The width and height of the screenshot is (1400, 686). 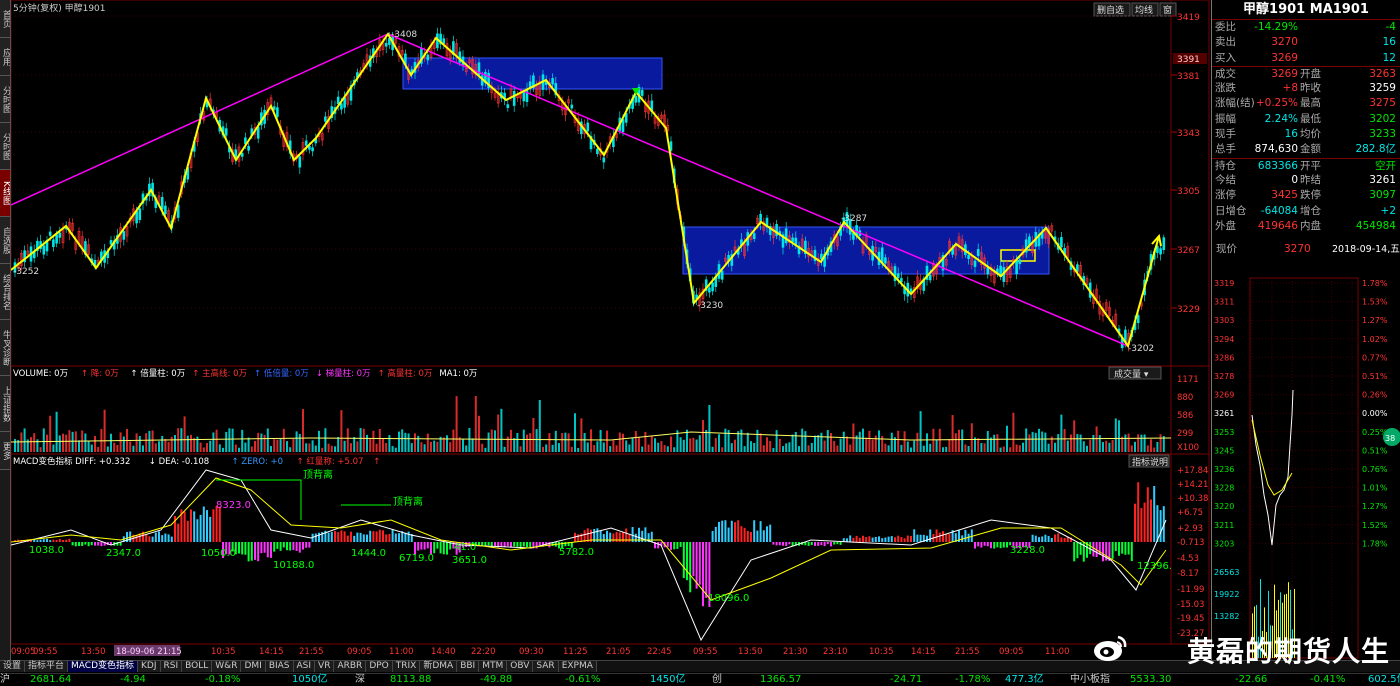 I want to click on indicator-tab-13: TRIX, so click(x=406, y=666).